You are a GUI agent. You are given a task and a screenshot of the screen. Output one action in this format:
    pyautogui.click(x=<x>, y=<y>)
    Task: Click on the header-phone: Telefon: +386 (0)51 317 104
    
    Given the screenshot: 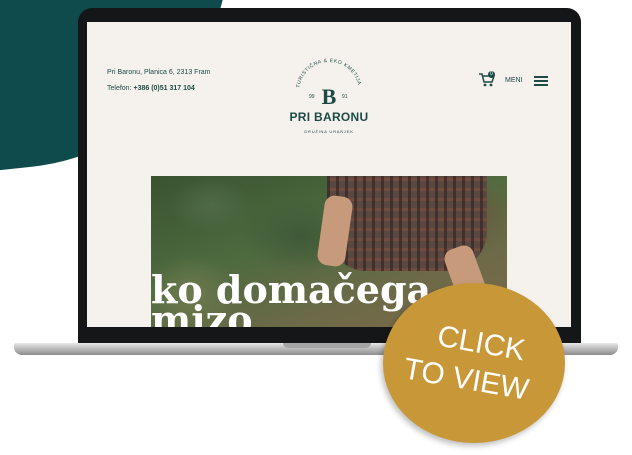 What is the action you would take?
    pyautogui.click(x=151, y=88)
    